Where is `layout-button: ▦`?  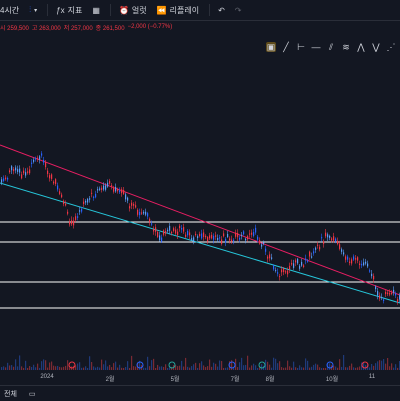
layout-button: ▦ is located at coordinates (96, 10).